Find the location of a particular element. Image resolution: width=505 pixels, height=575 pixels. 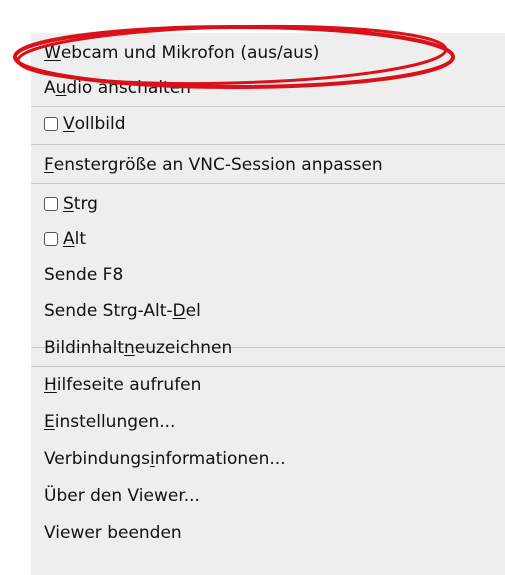

menu-item-mnemonic: S is located at coordinates (68, 204).